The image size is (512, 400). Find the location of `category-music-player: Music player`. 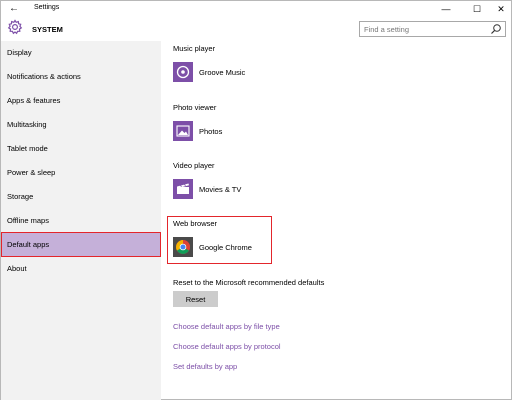

category-music-player: Music player is located at coordinates (194, 48).